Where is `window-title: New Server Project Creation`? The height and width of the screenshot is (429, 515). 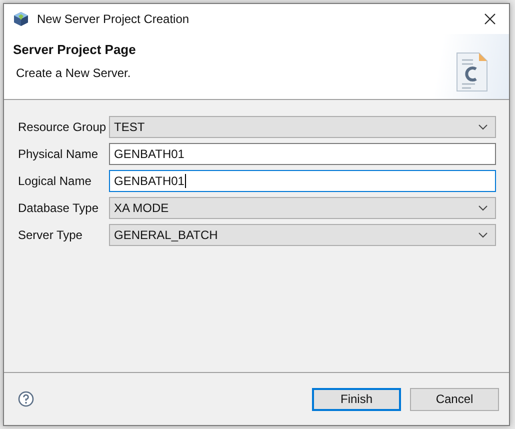
window-title: New Server Project Creation is located at coordinates (113, 19).